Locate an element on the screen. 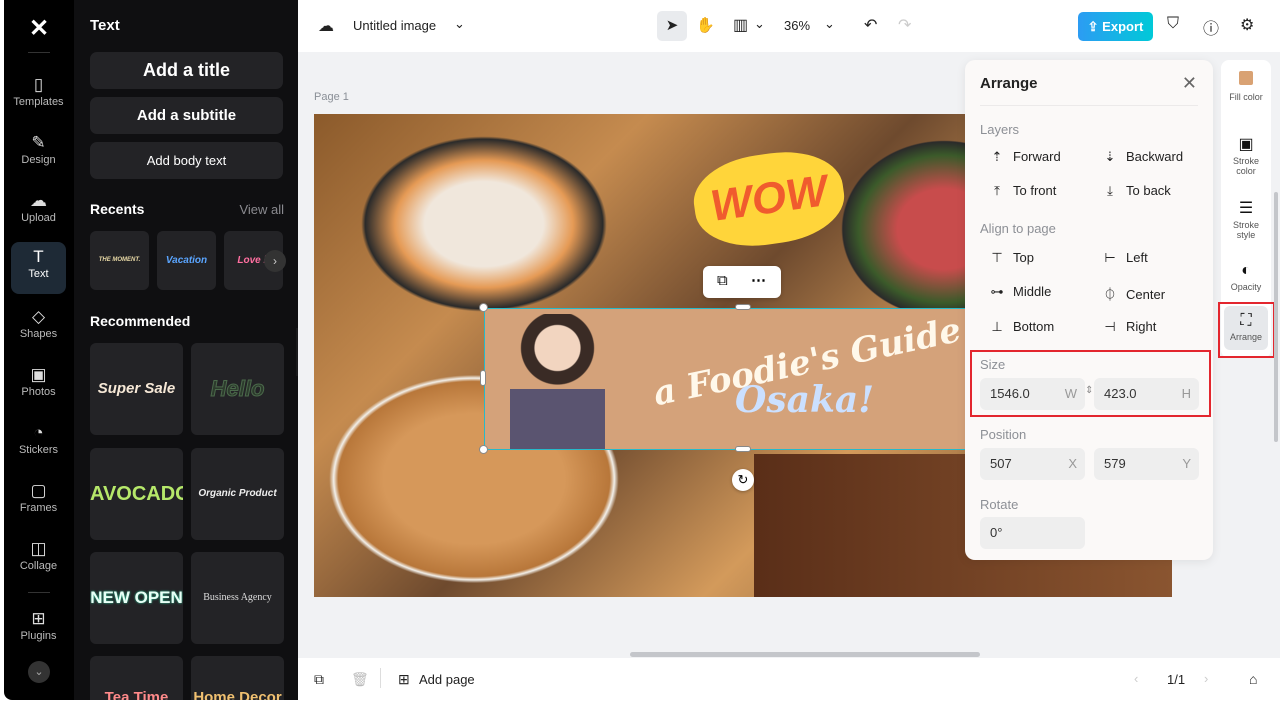  rail-item-shapes: ◇ Shapes is located at coordinates (38, 328).